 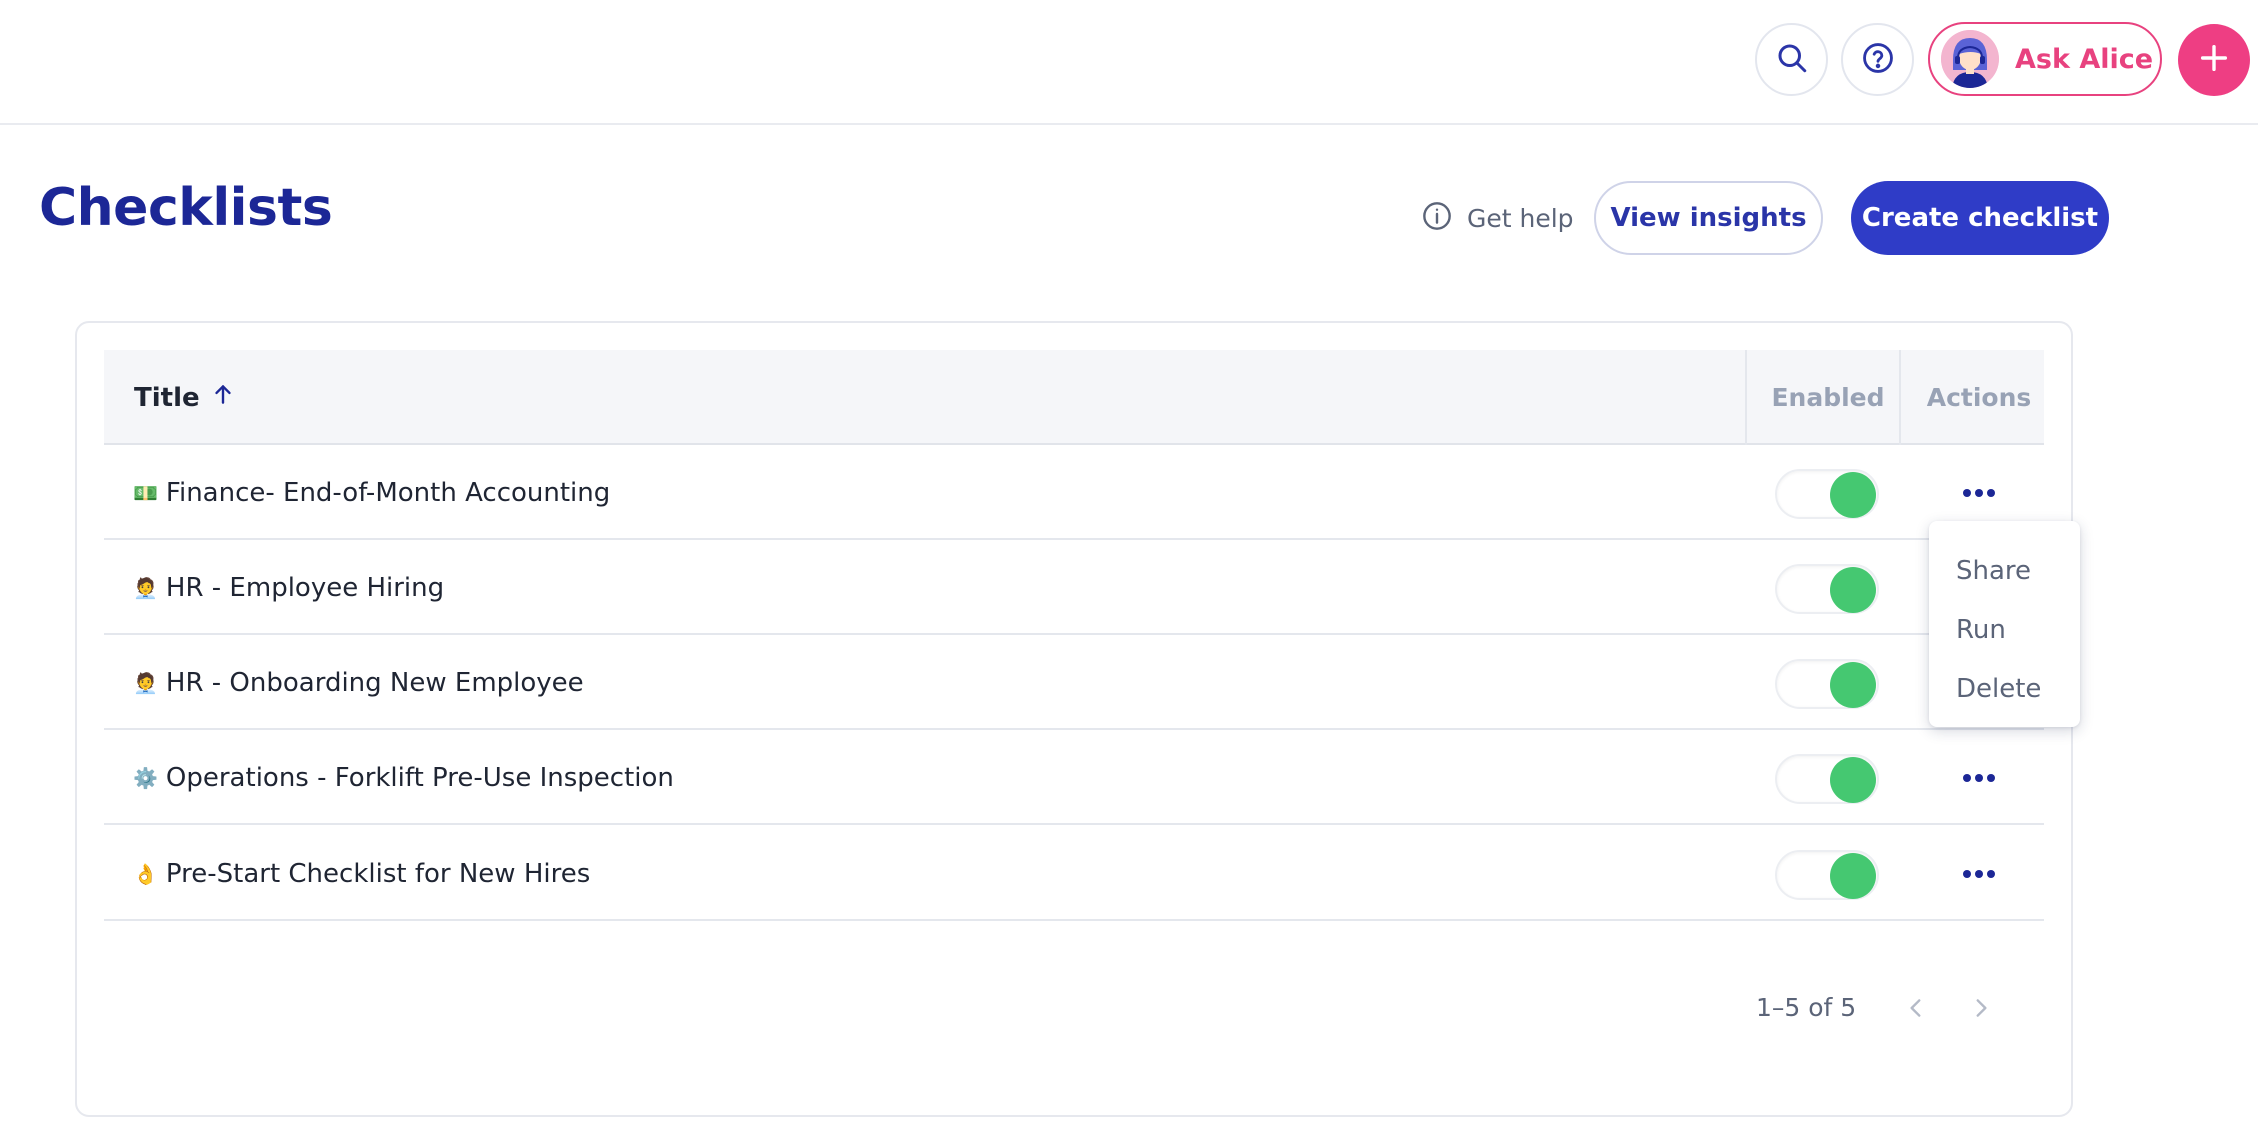 I want to click on add-button, so click(x=2214, y=60).